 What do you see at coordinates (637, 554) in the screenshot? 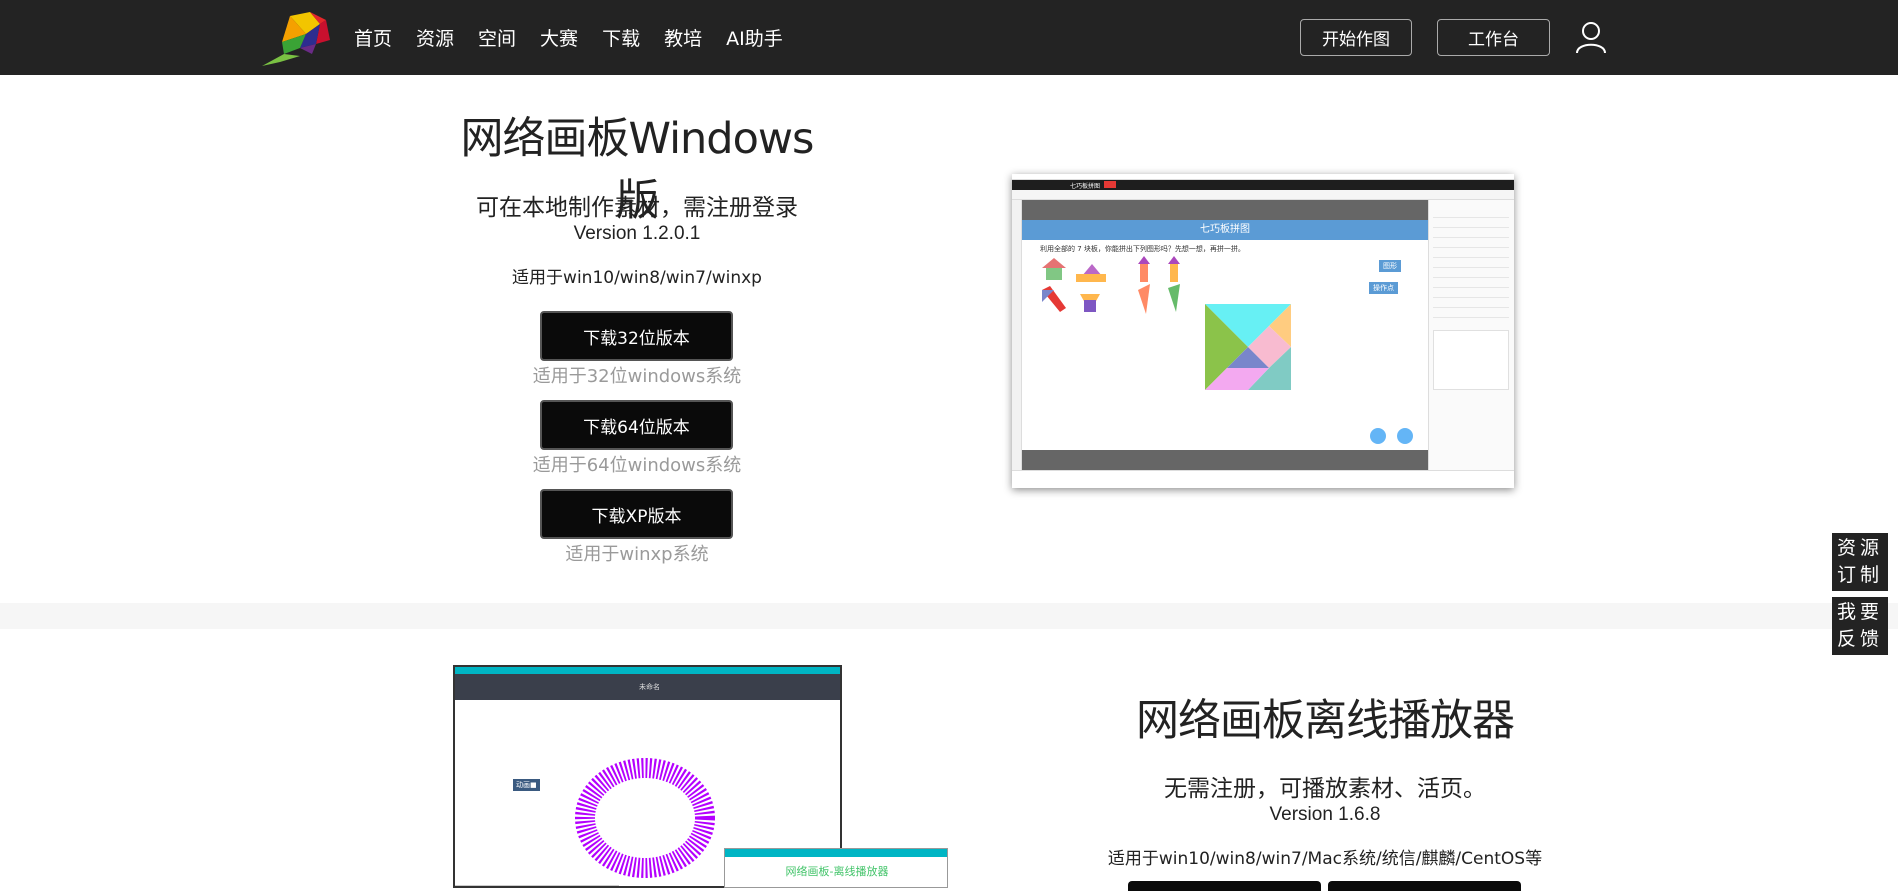
I see `download-xp-note: 适用于winxp系统` at bounding box center [637, 554].